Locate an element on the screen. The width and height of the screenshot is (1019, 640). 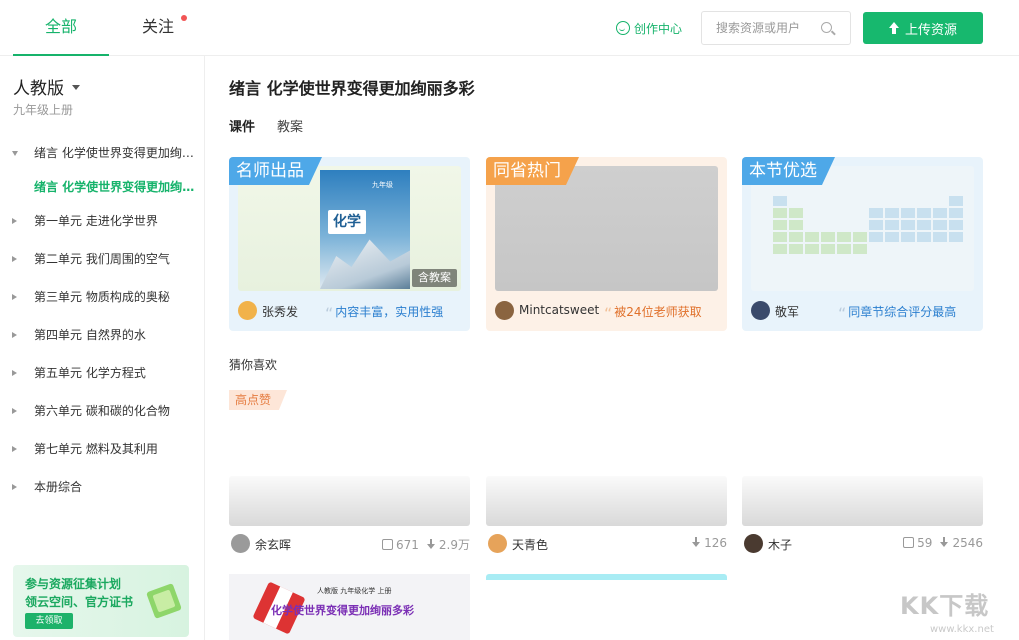
book-title: 化学 is located at coordinates (347, 222).